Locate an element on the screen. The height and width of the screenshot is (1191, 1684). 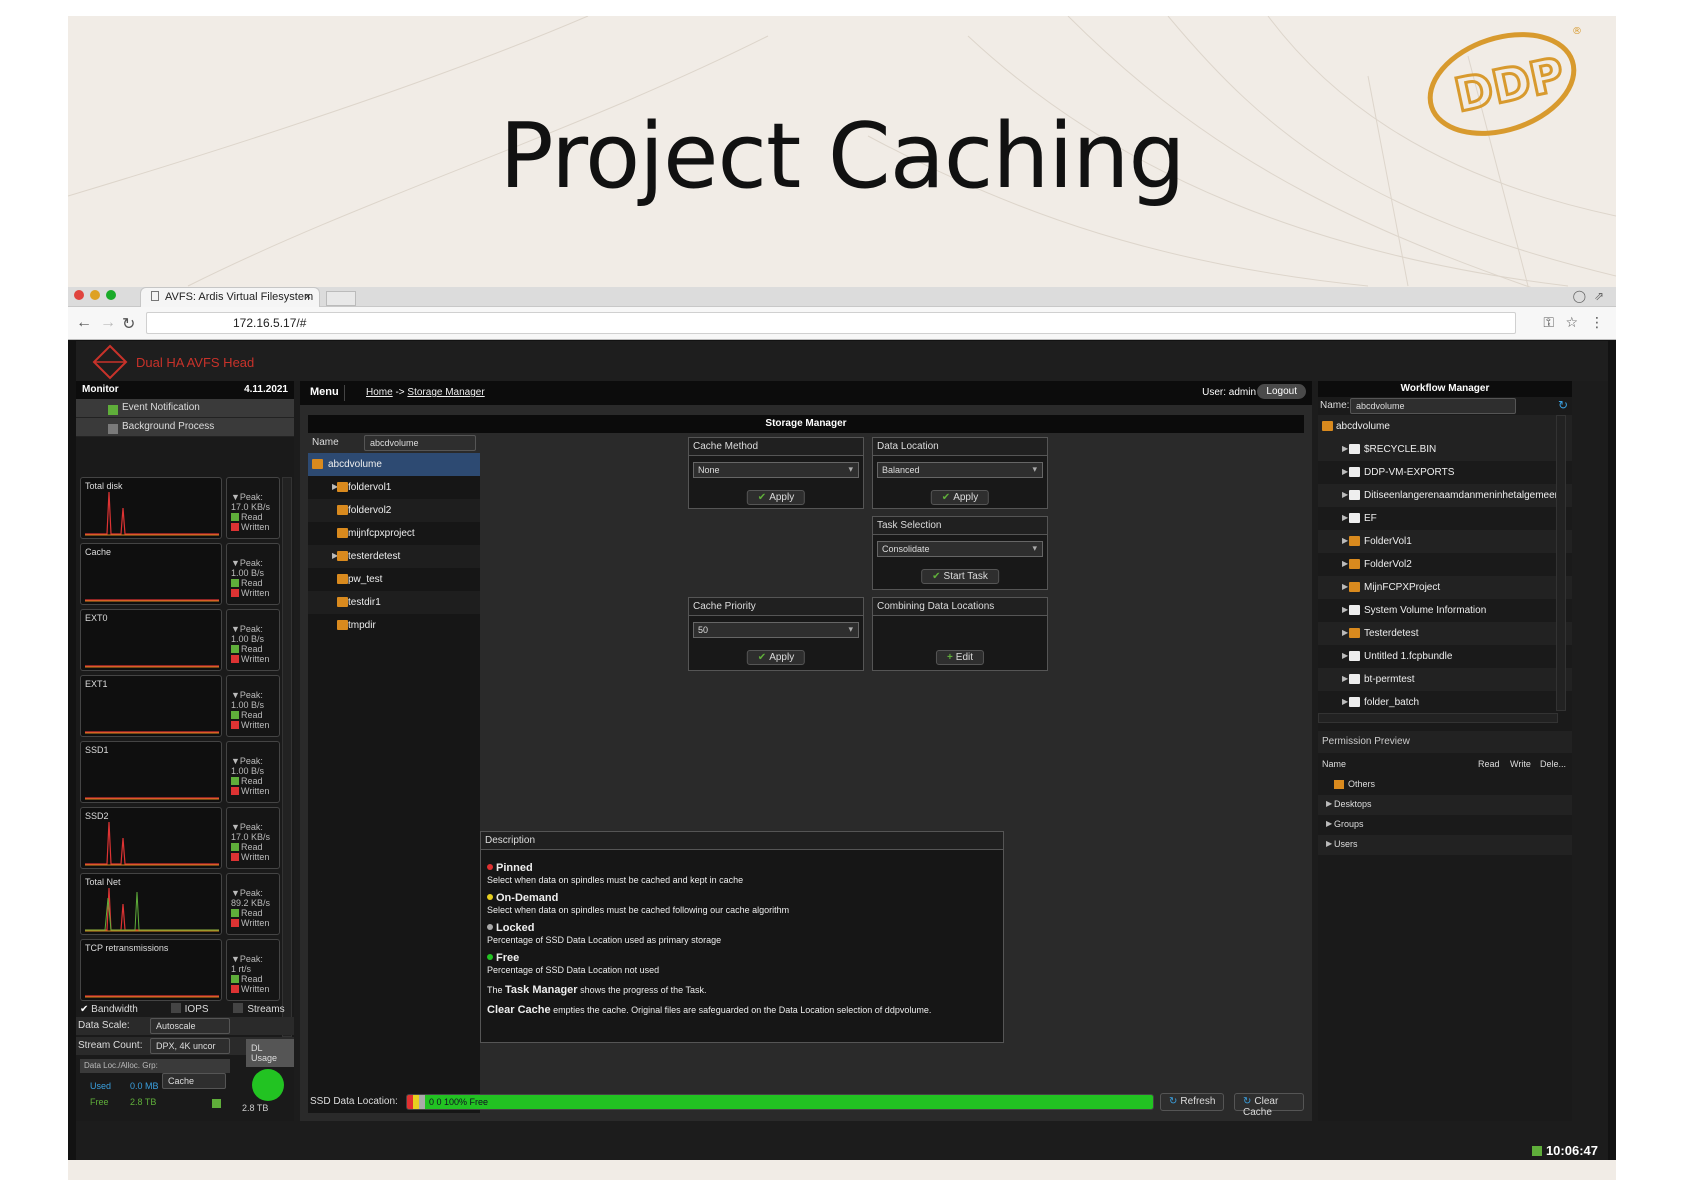
tree-folder-item: testdir1 is located at coordinates (394, 602).